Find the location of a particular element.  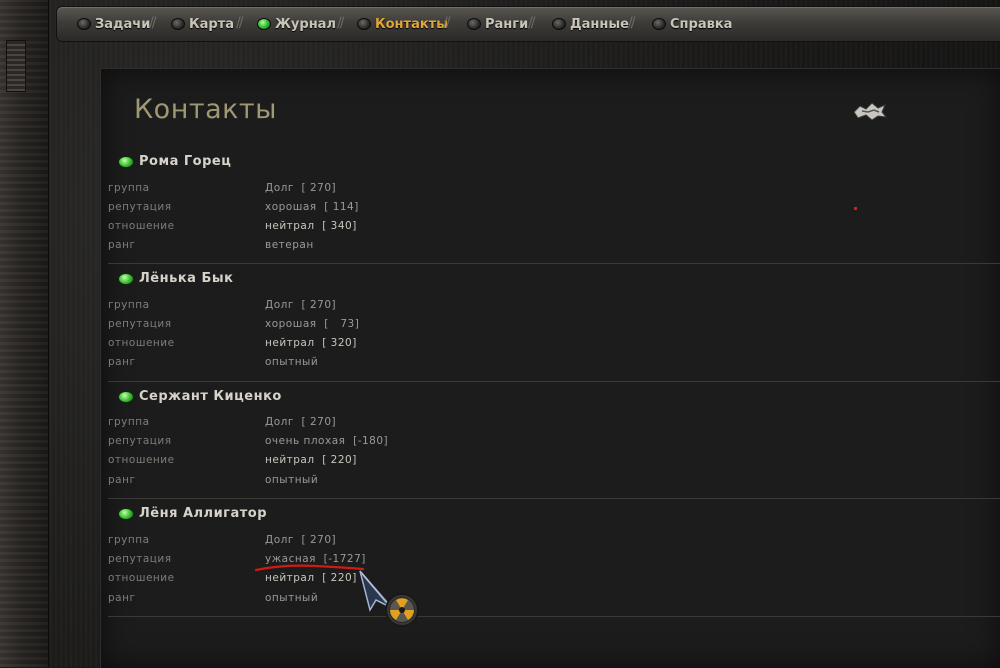

field-value: нейтрал [ 220] is located at coordinates (311, 460).